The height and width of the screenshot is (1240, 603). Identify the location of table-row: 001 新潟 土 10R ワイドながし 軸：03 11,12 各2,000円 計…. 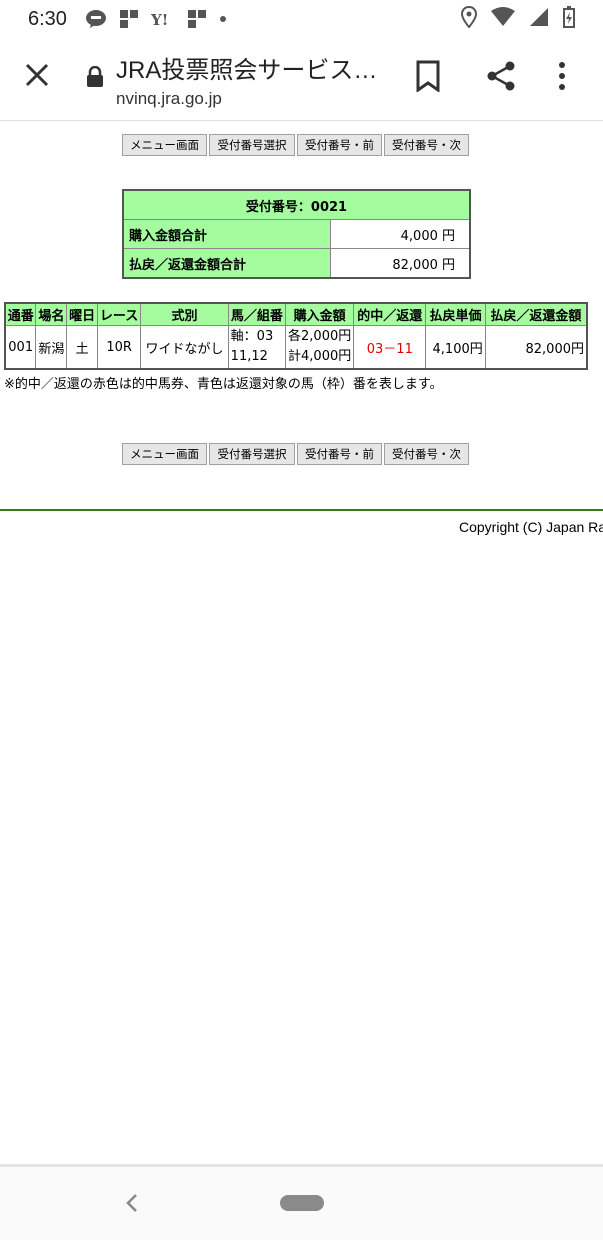
(296, 347).